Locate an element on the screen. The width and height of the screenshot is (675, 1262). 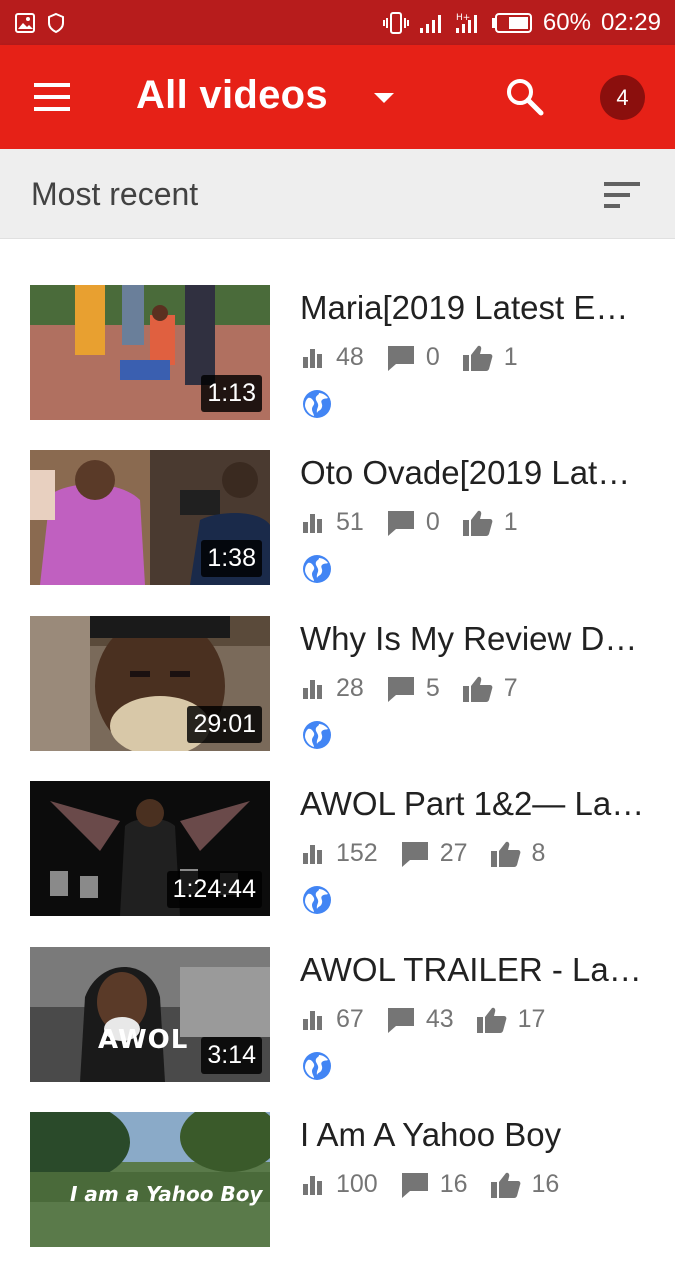
video-thumbnail: 1:13 is located at coordinates (150, 352).